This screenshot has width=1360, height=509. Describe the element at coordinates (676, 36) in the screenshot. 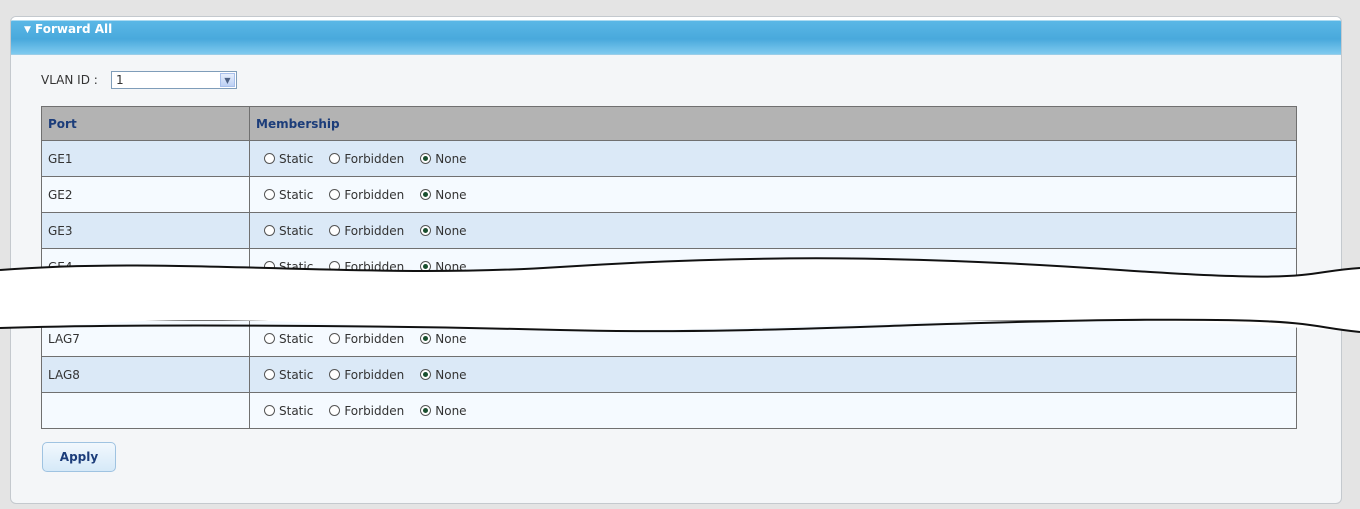

I see `panel-header: ▼ Forward All` at that location.